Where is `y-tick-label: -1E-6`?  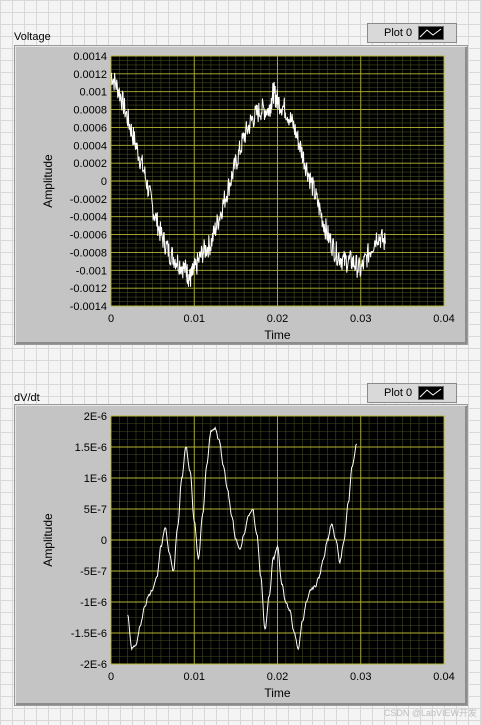
y-tick-label: -1E-6 is located at coordinates (93, 603).